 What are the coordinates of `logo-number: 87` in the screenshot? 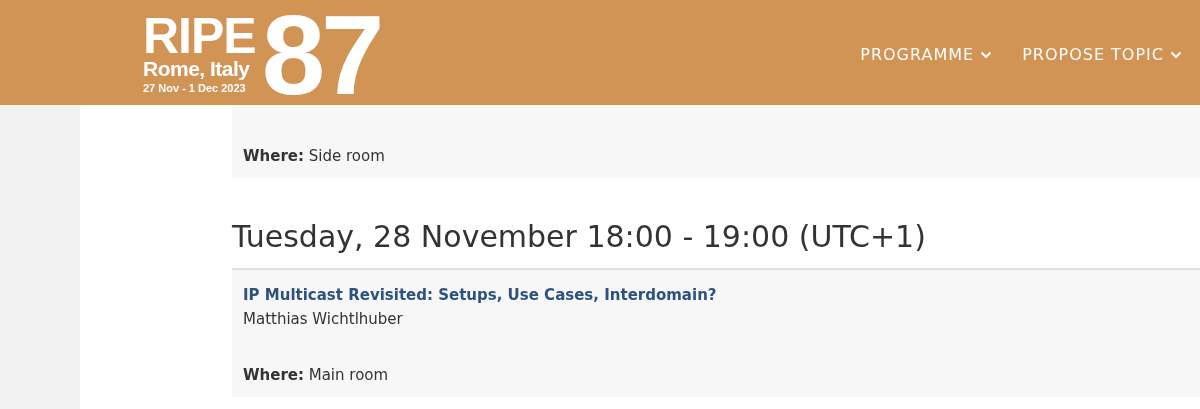 It's located at (321, 54).